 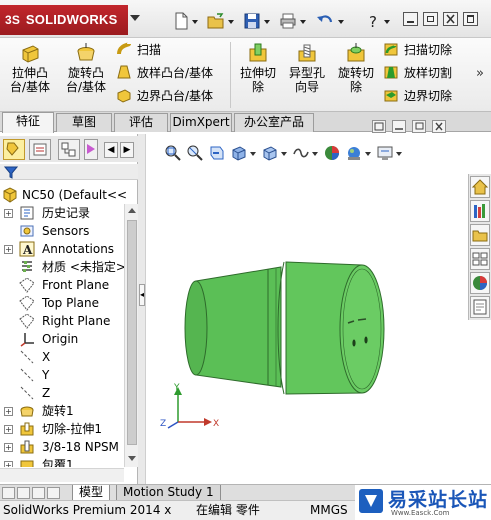 What do you see at coordinates (63, 195) in the screenshot?
I see `tree-root: NC50 (Default<<` at bounding box center [63, 195].